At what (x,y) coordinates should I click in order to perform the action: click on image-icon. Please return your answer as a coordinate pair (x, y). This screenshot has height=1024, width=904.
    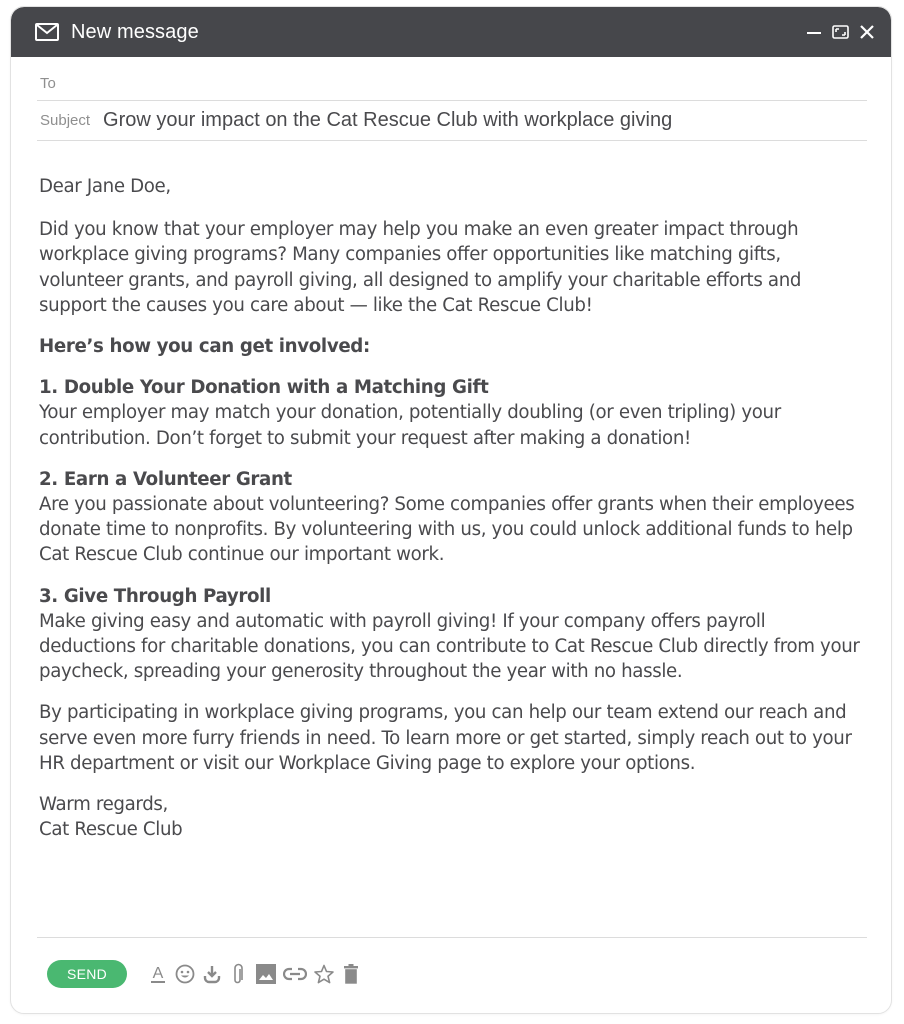
    Looking at the image, I should click on (266, 974).